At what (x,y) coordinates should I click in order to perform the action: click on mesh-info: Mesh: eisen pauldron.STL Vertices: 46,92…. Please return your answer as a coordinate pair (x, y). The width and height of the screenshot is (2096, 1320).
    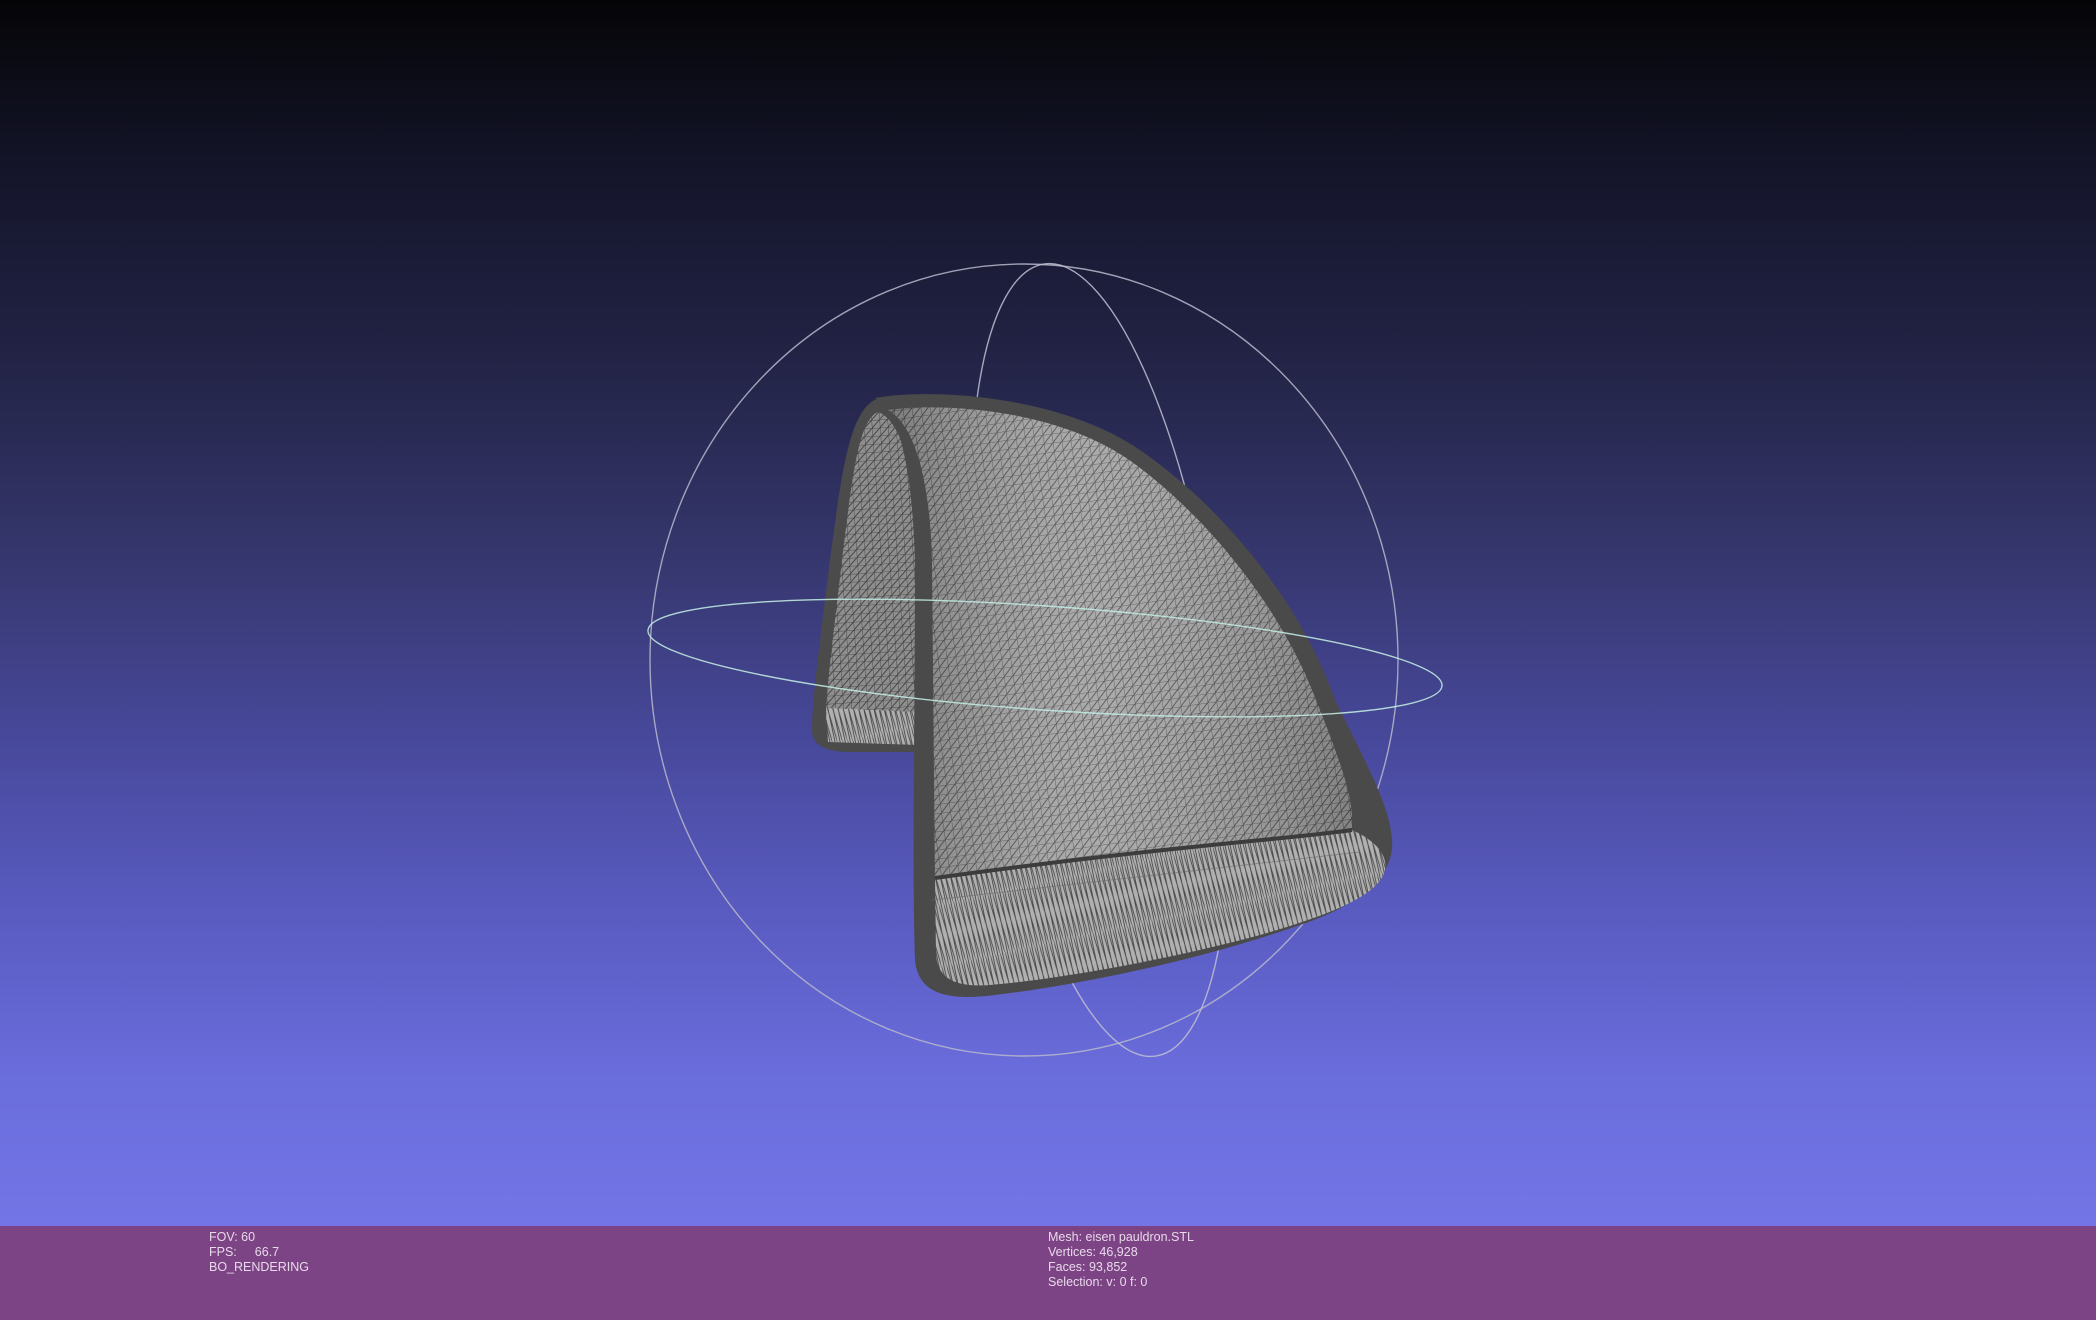
    Looking at the image, I should click on (1121, 1260).